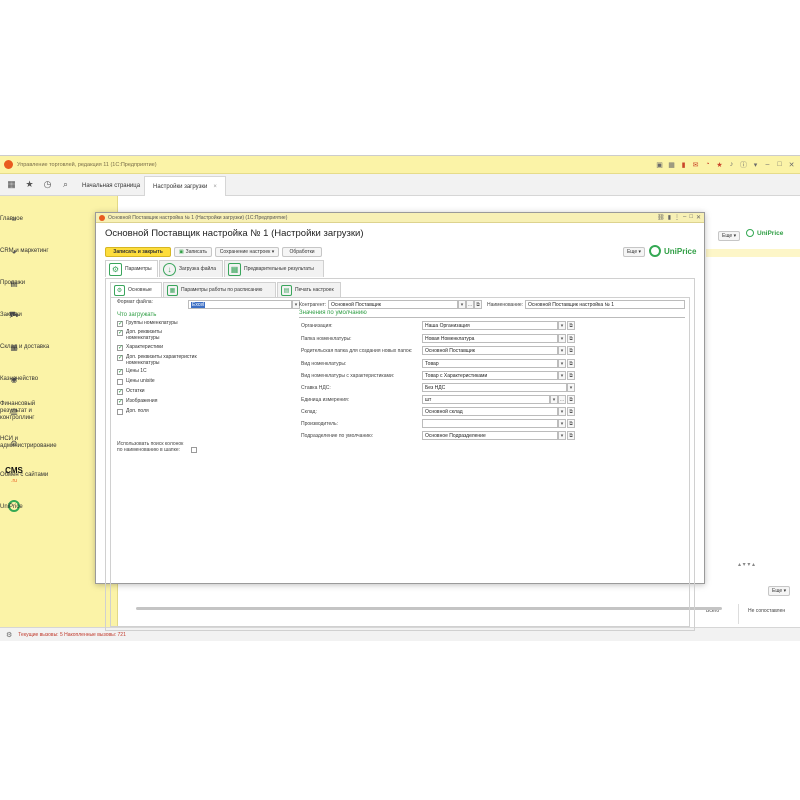  Describe the element at coordinates (661, 217) in the screenshot. I see `link-icon: ⛓` at that location.